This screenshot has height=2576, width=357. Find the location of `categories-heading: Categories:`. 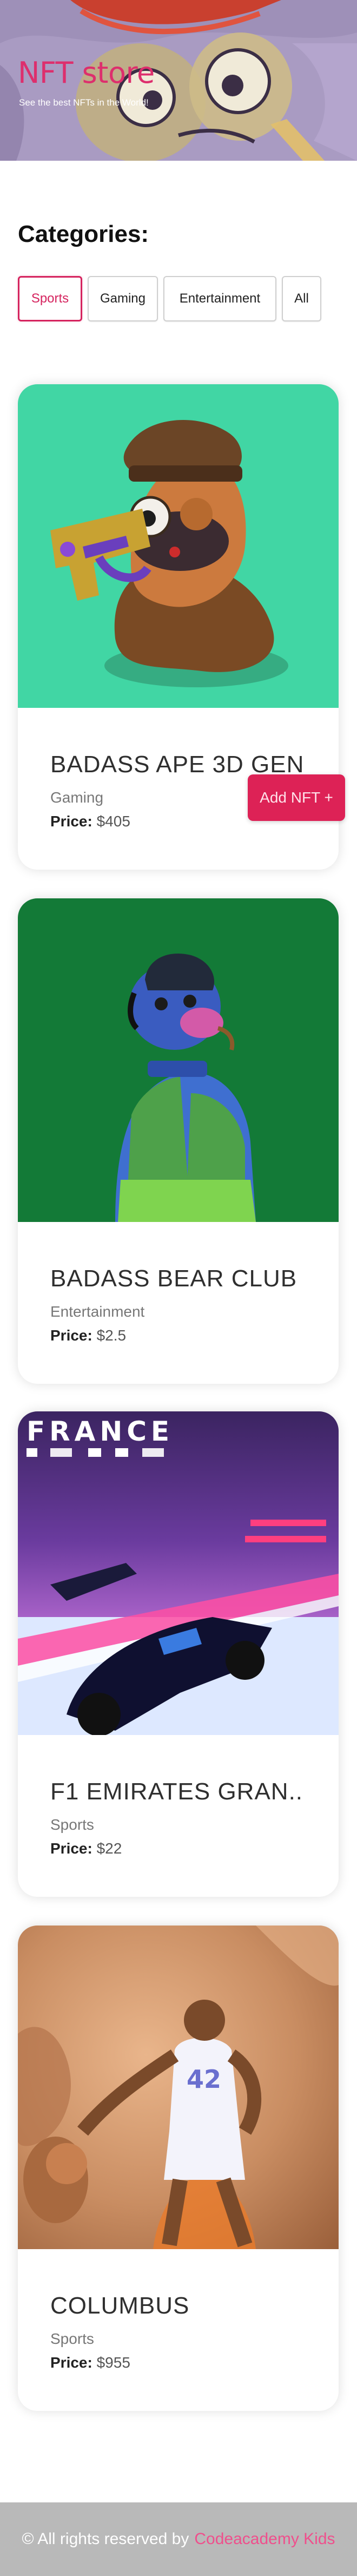

categories-heading: Categories: is located at coordinates (83, 234).